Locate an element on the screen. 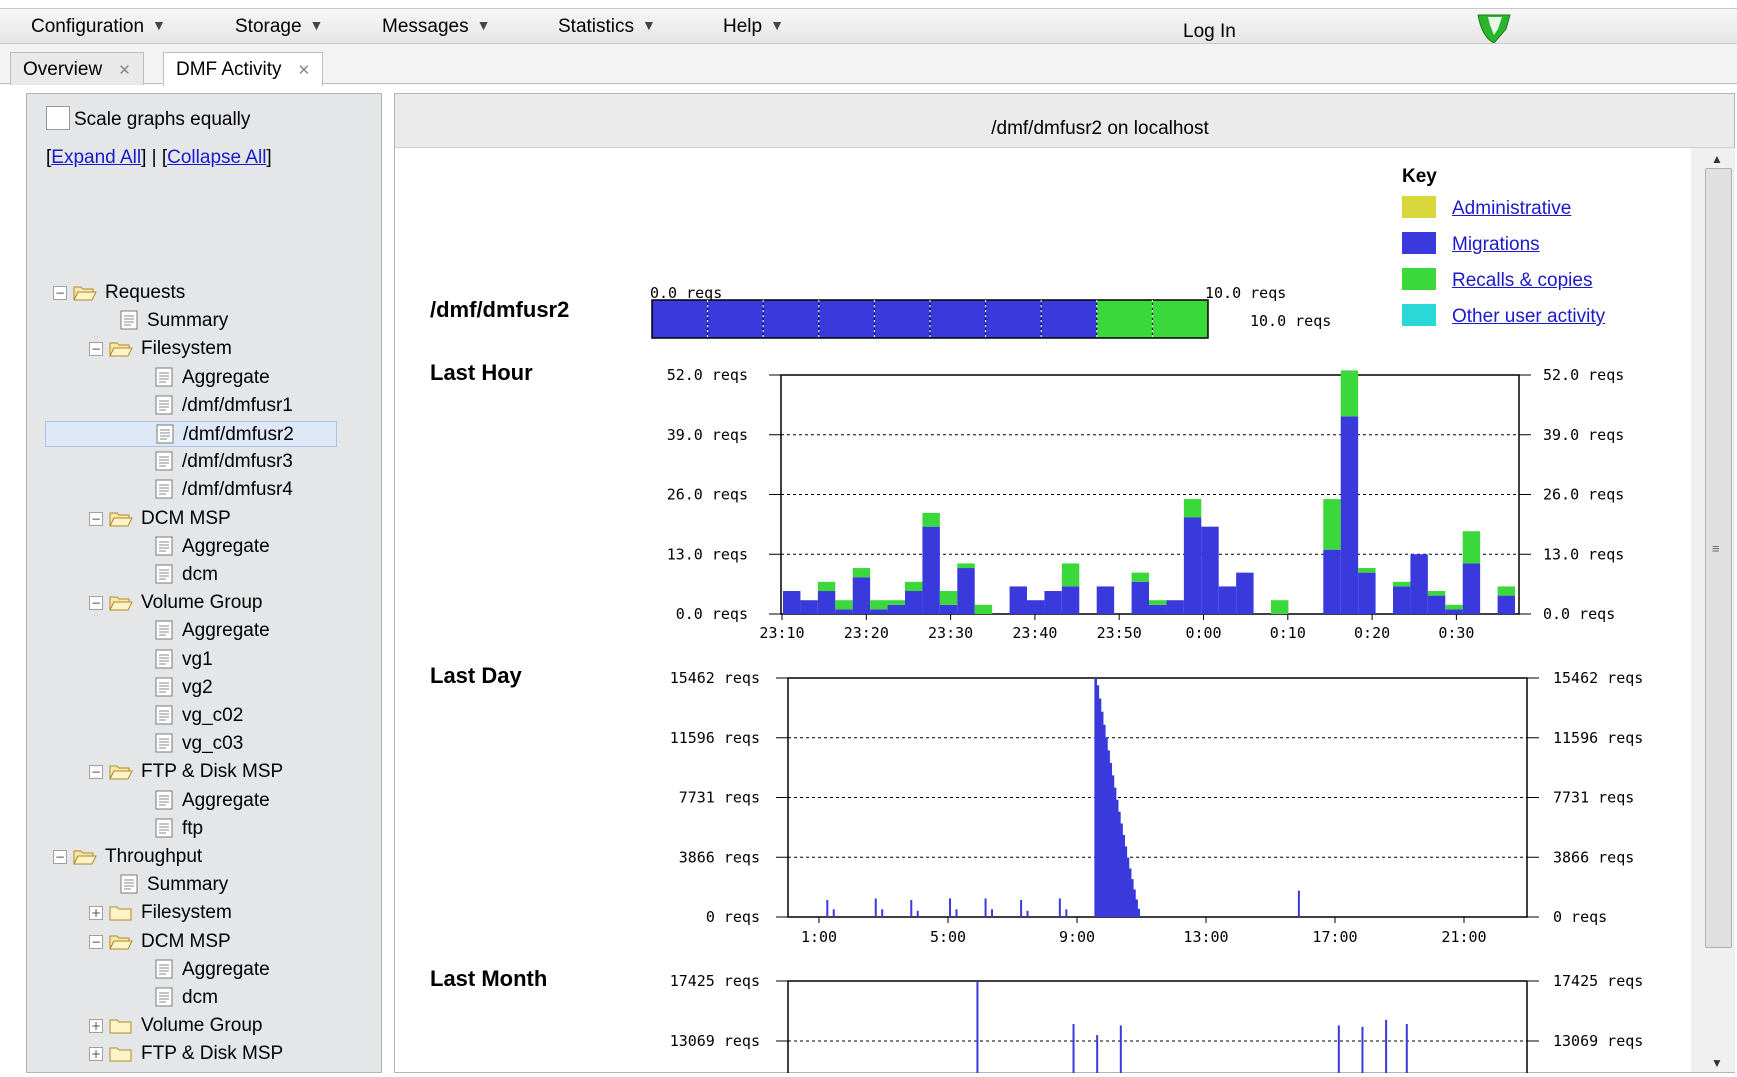 Image resolution: width=1737 pixels, height=1077 pixels. tree-node-label: /dmf/dmfusr2 is located at coordinates (238, 434).